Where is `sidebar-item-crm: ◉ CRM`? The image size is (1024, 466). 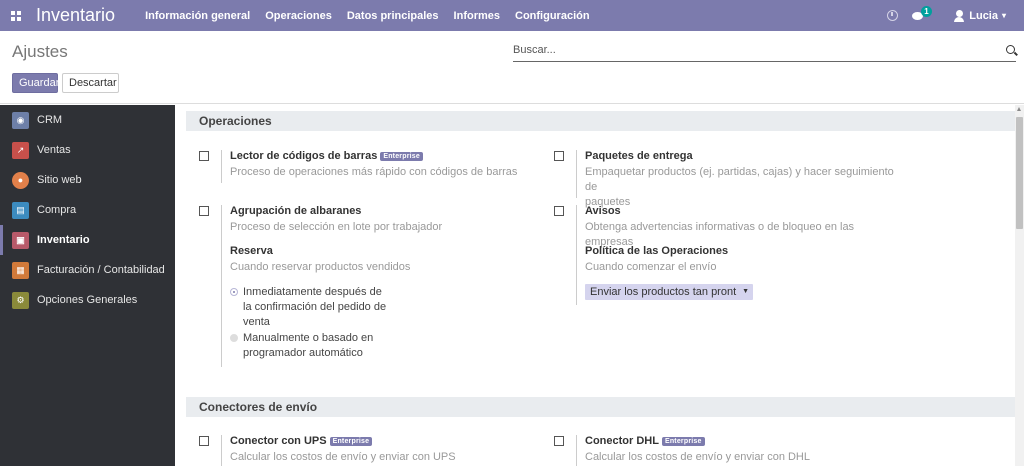
sidebar-item-crm: ◉ CRM is located at coordinates (87, 120).